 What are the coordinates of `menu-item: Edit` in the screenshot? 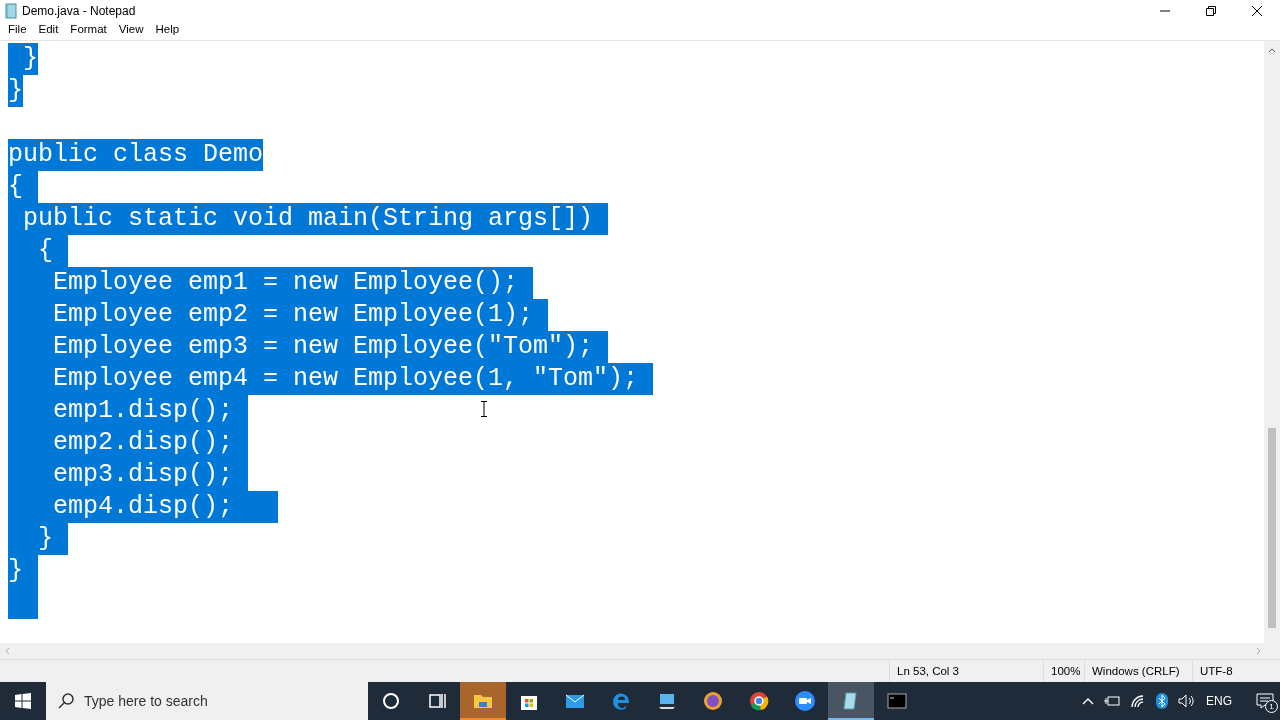 It's located at (48, 31).